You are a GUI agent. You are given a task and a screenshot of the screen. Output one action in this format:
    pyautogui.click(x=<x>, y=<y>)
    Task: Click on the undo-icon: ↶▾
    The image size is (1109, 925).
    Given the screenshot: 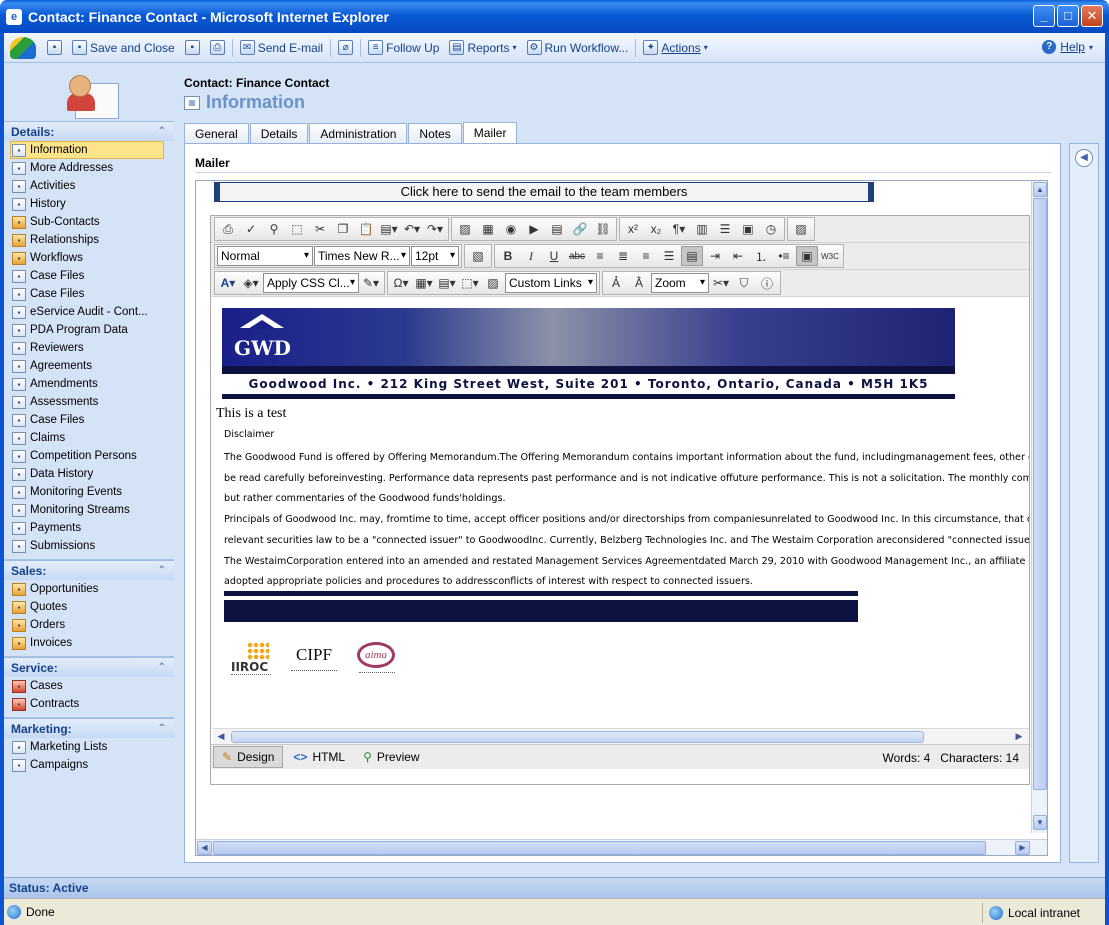 What is the action you would take?
    pyautogui.click(x=412, y=229)
    